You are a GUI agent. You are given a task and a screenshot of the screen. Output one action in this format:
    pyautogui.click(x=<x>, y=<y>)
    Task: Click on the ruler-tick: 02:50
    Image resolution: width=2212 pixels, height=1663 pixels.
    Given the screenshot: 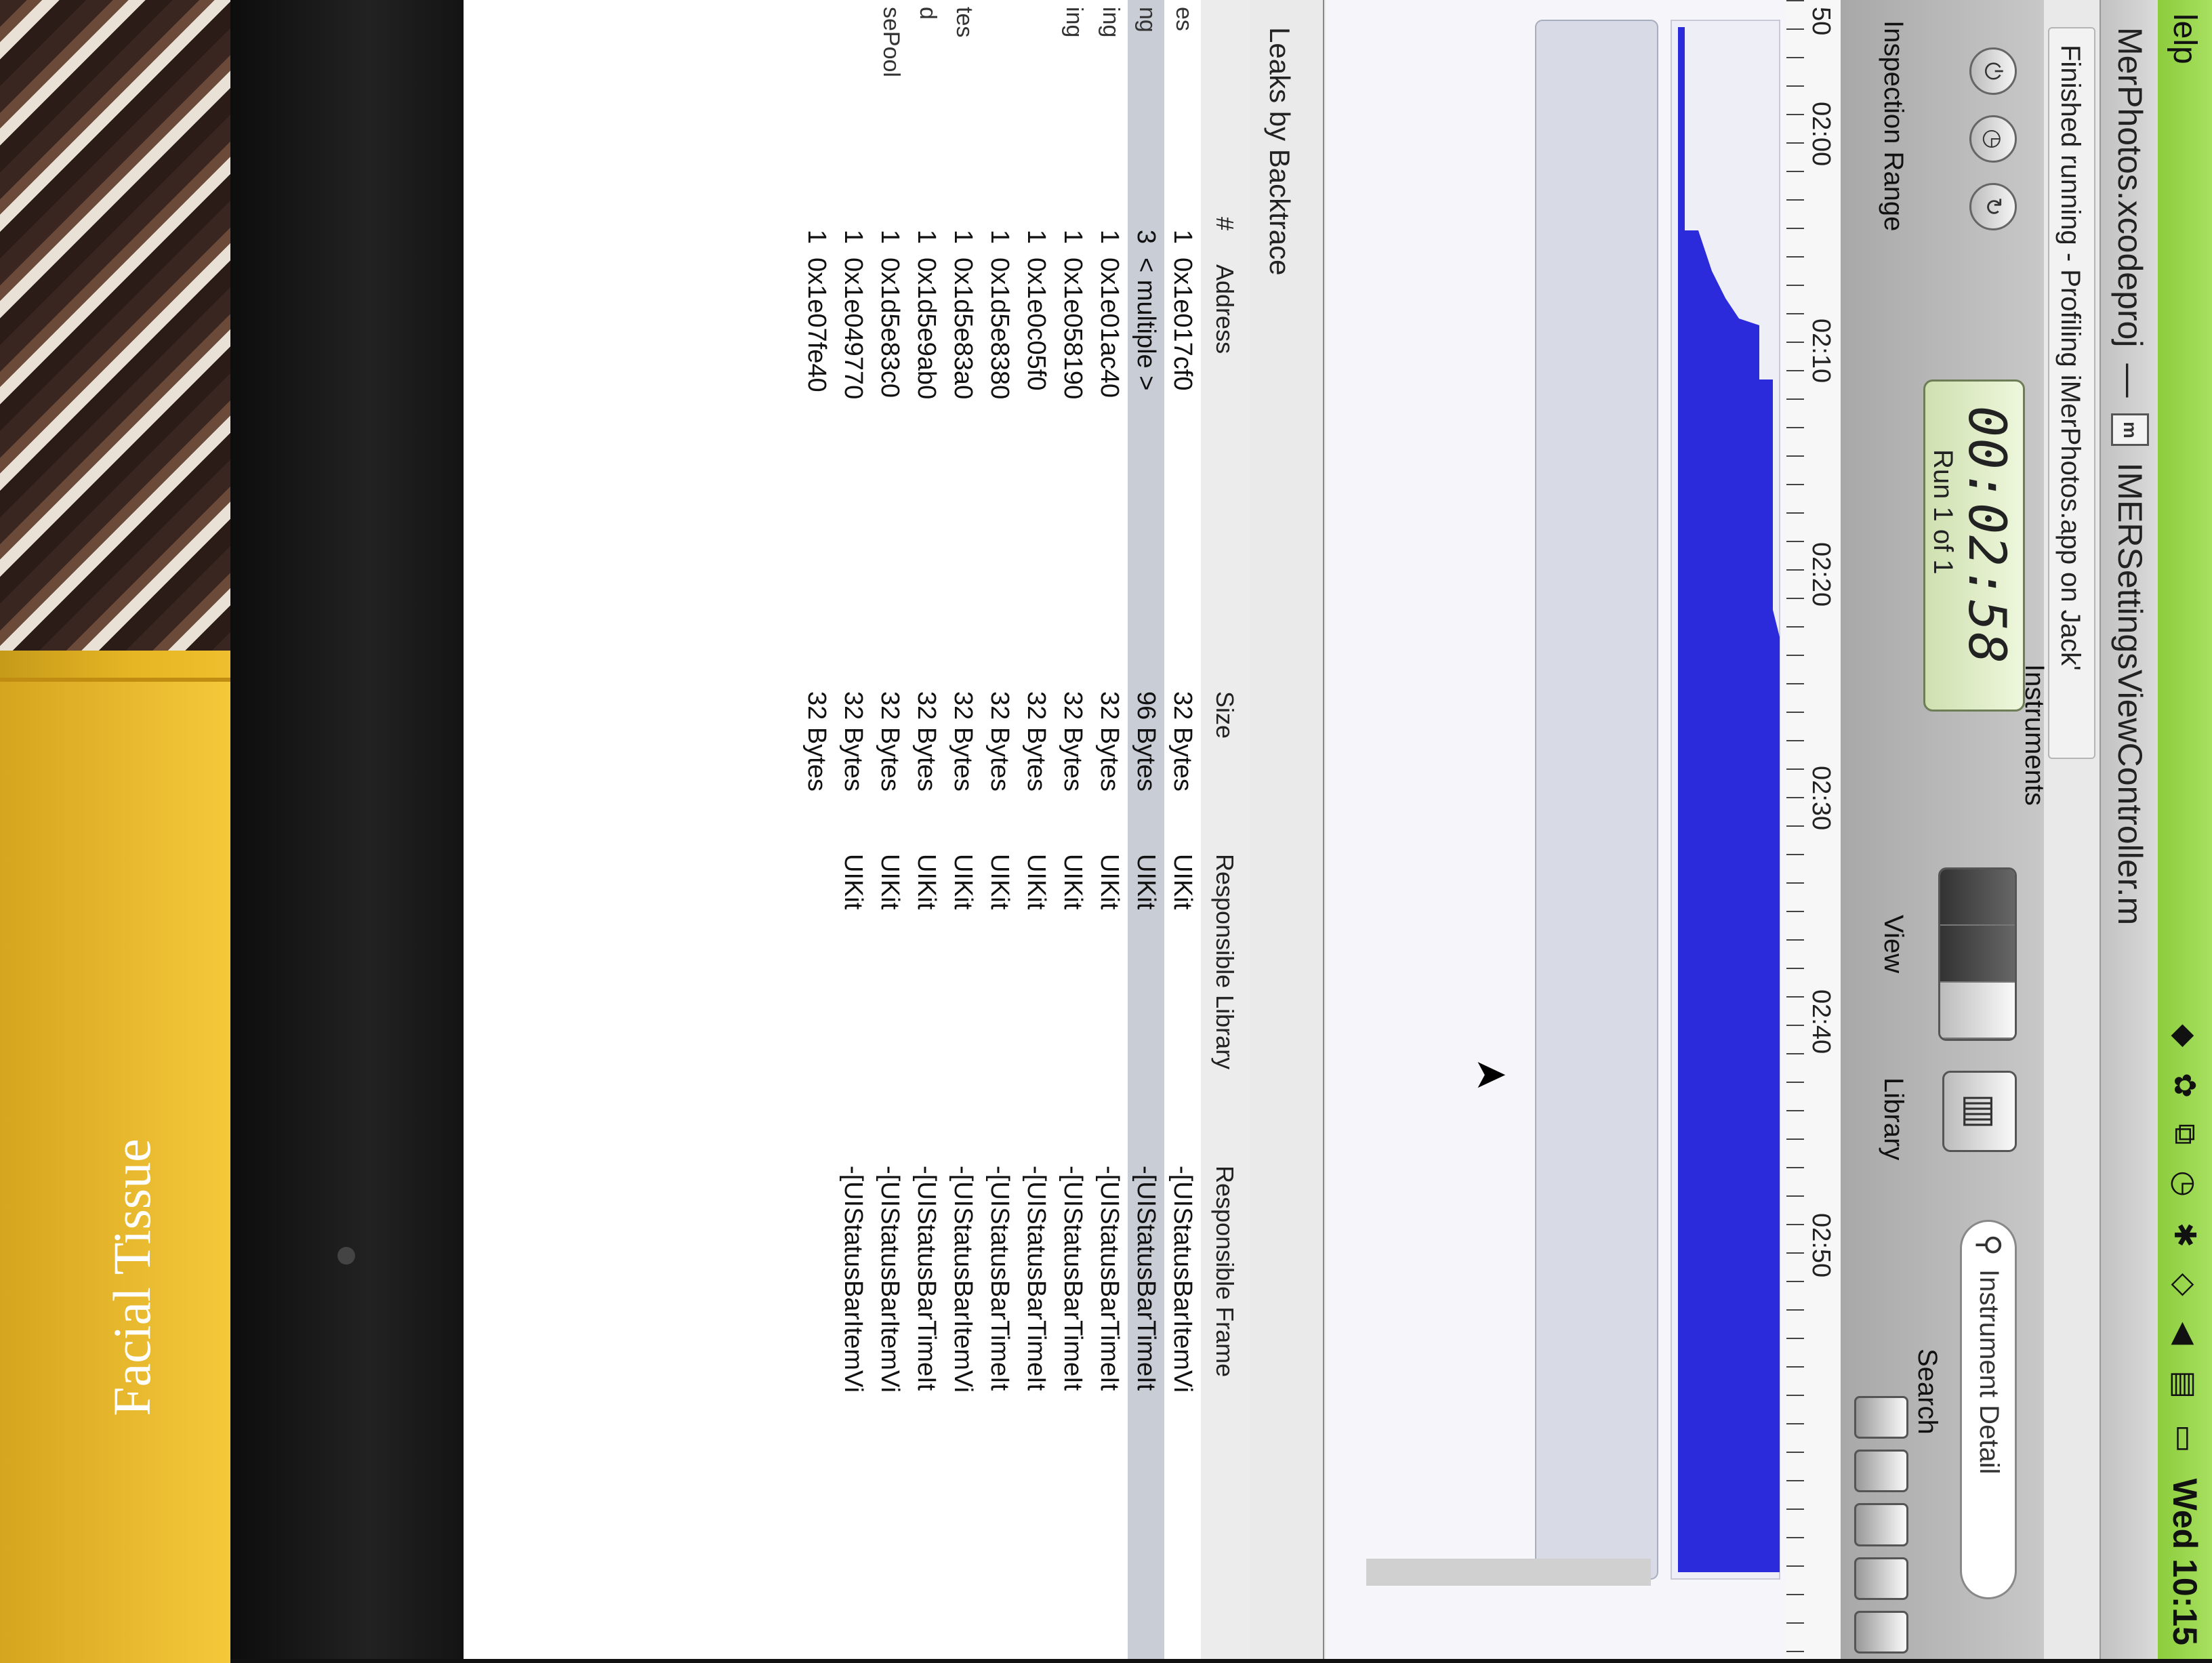 What is the action you would take?
    pyautogui.click(x=1821, y=1245)
    